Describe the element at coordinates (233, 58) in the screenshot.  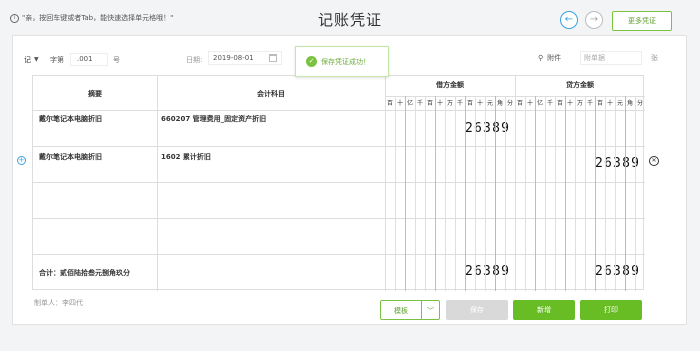
I see `date-value: 2019-08-01` at that location.